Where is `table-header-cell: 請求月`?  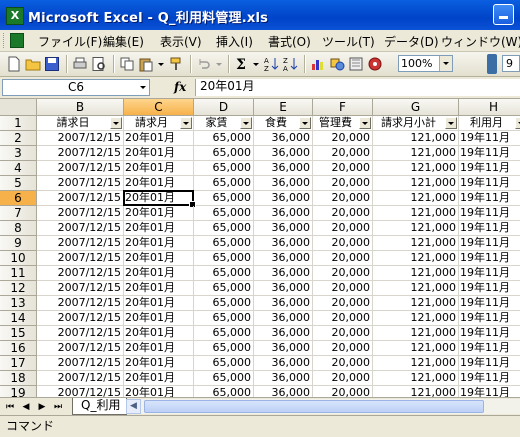
table-header-cell: 請求月 is located at coordinates (159, 123).